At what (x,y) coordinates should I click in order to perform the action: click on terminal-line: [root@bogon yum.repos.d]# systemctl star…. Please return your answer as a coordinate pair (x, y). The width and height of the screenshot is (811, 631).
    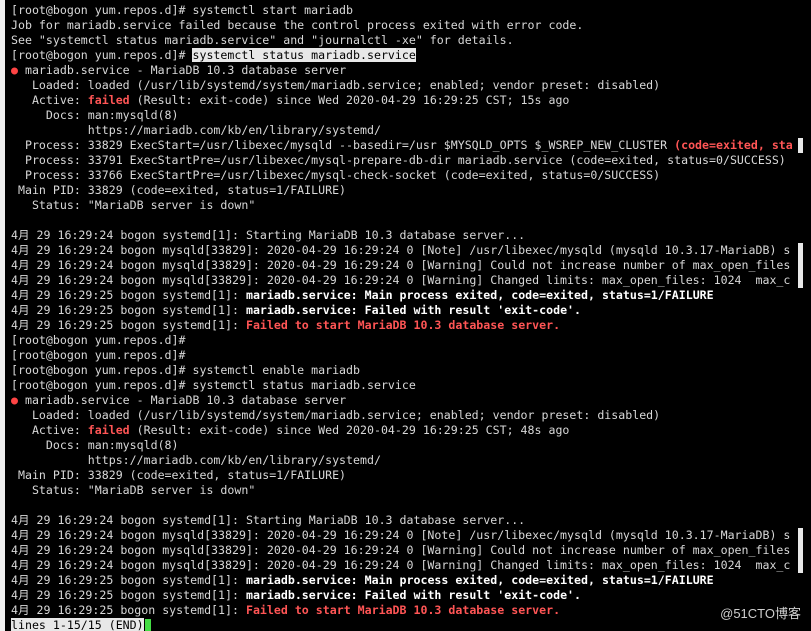
    Looking at the image, I should click on (411, 10).